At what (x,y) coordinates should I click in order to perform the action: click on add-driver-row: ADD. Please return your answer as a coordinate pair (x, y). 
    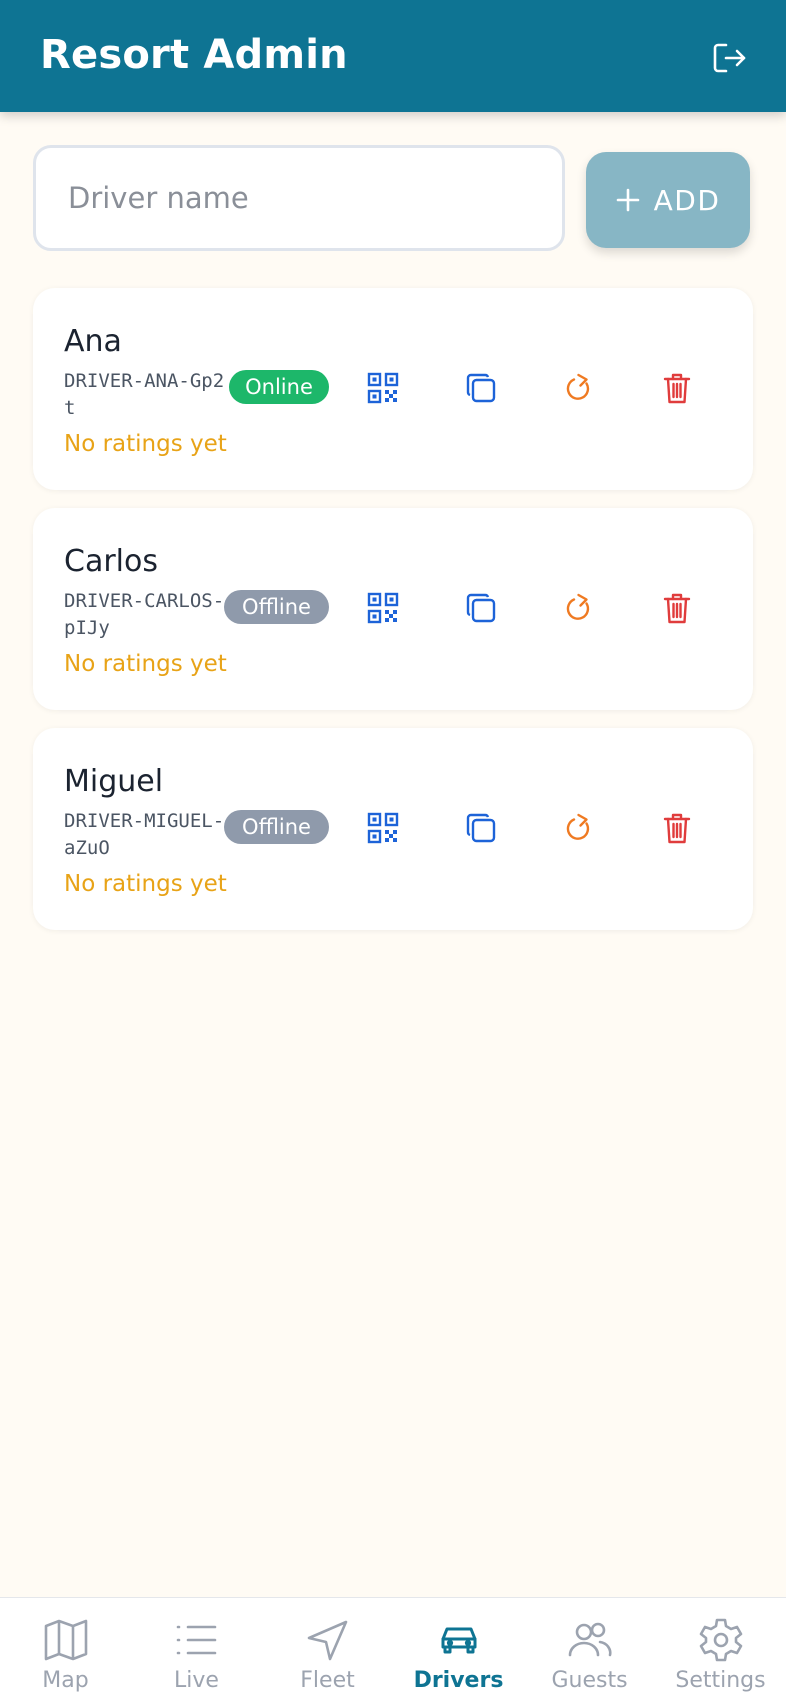
    Looking at the image, I should click on (393, 200).